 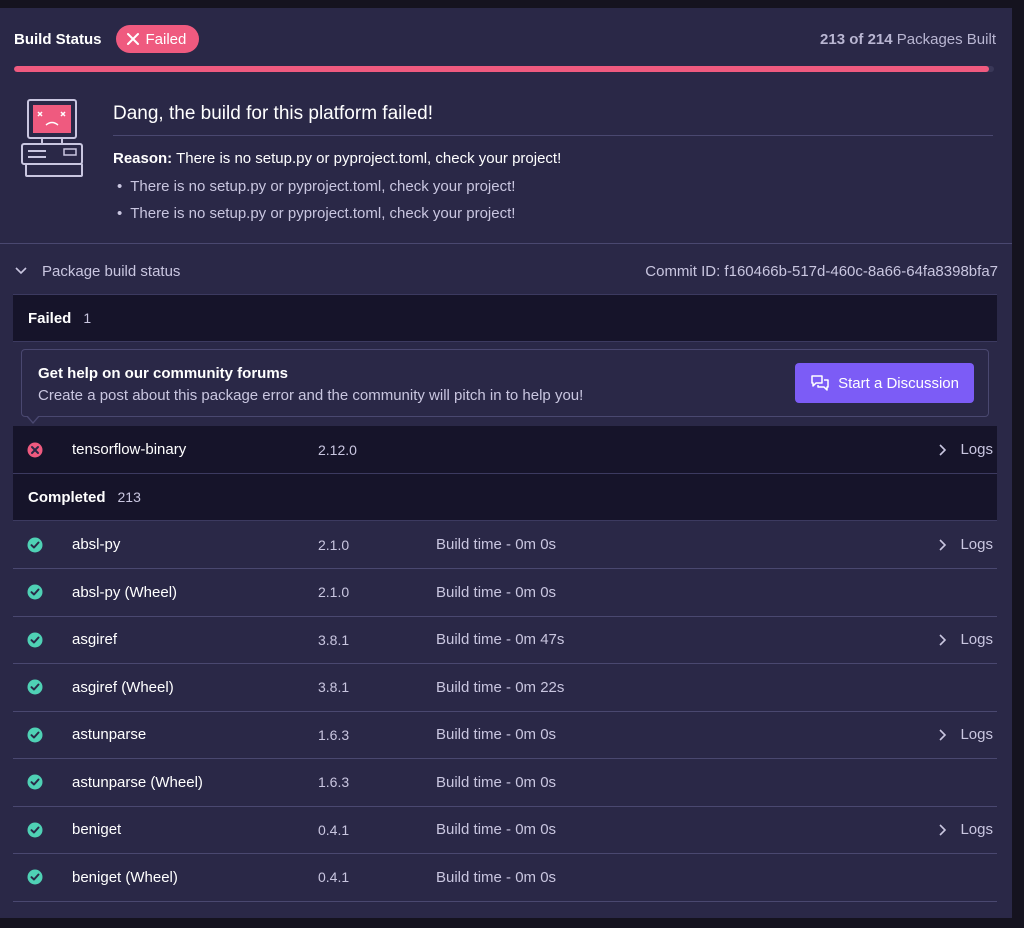 What do you see at coordinates (946, 39) in the screenshot?
I see `built-count-suffix: Packages Built` at bounding box center [946, 39].